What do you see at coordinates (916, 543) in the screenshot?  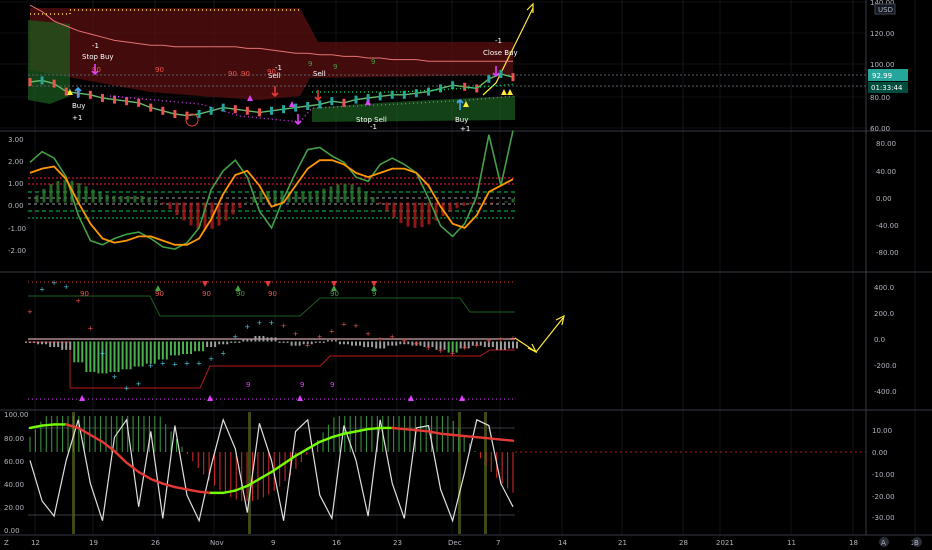 I see `footer-icon-b: B` at bounding box center [916, 543].